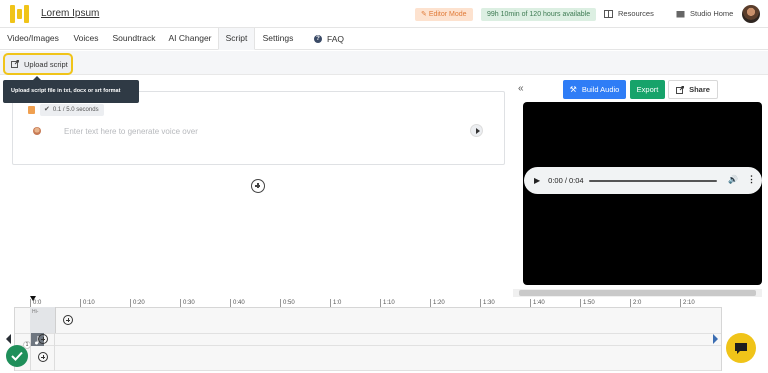 This screenshot has height=373, width=768. I want to click on add-music-clip-button, so click(43, 339).